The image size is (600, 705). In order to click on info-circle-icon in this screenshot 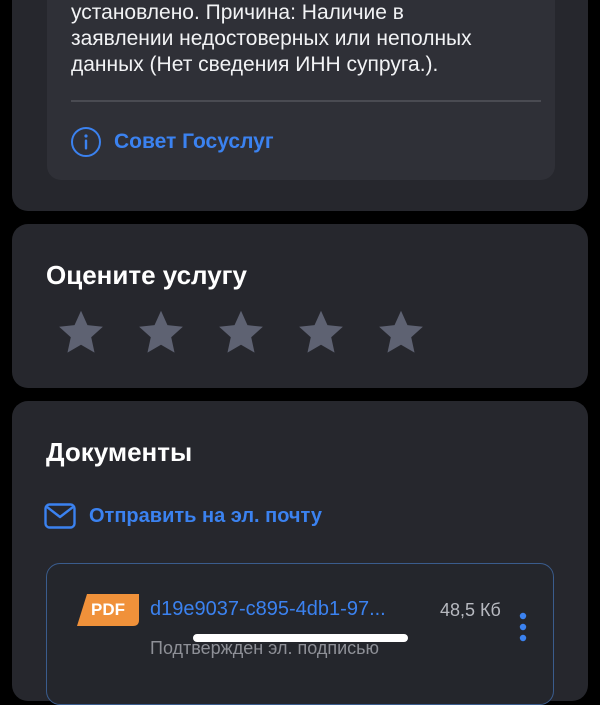, I will do `click(86, 142)`.